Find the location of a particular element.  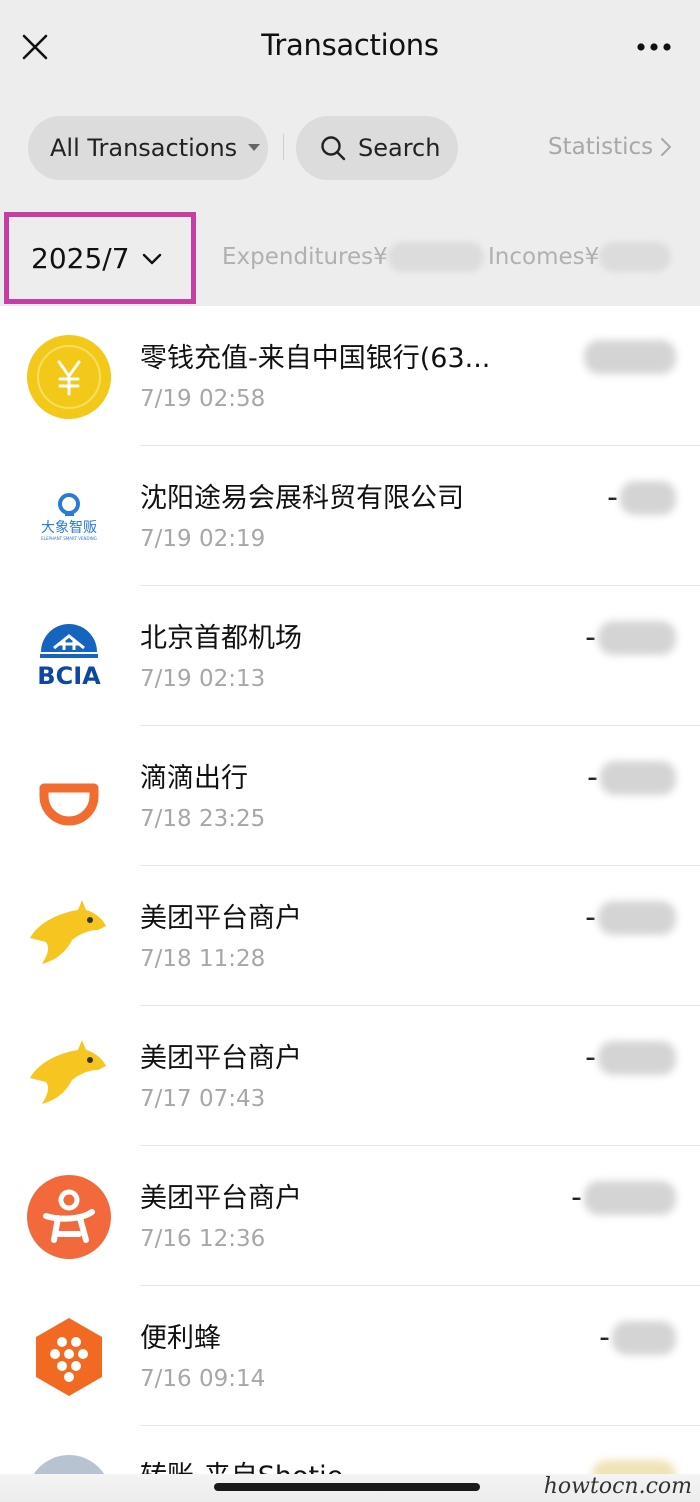

transaction-time: 7/16 09:14 is located at coordinates (203, 1379).